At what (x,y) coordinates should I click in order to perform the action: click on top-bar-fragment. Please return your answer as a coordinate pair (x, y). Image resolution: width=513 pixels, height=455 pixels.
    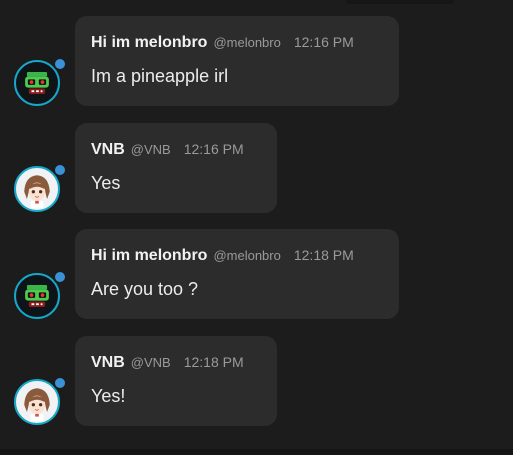
    Looking at the image, I should click on (400, 2).